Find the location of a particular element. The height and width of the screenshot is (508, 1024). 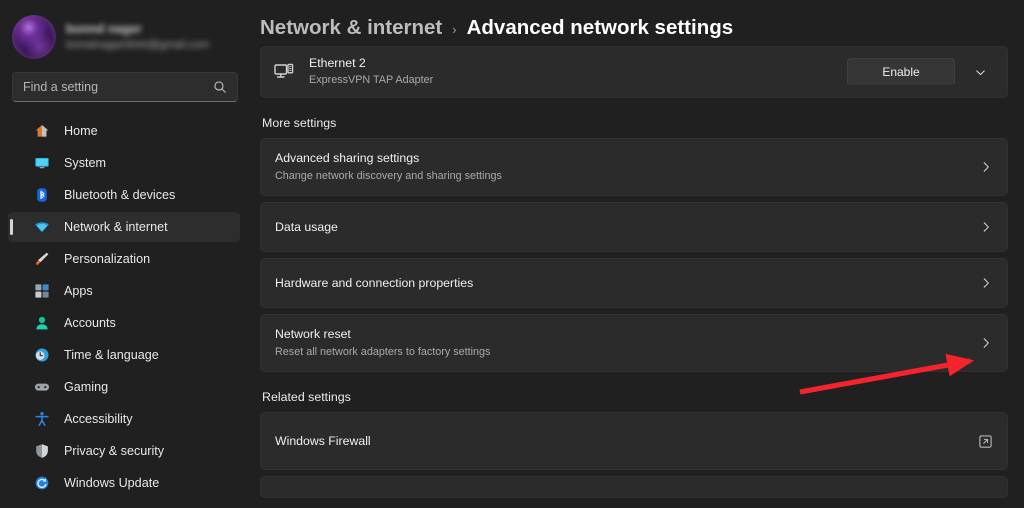

row-windows-firewall: Windows Firewall is located at coordinates (634, 441).